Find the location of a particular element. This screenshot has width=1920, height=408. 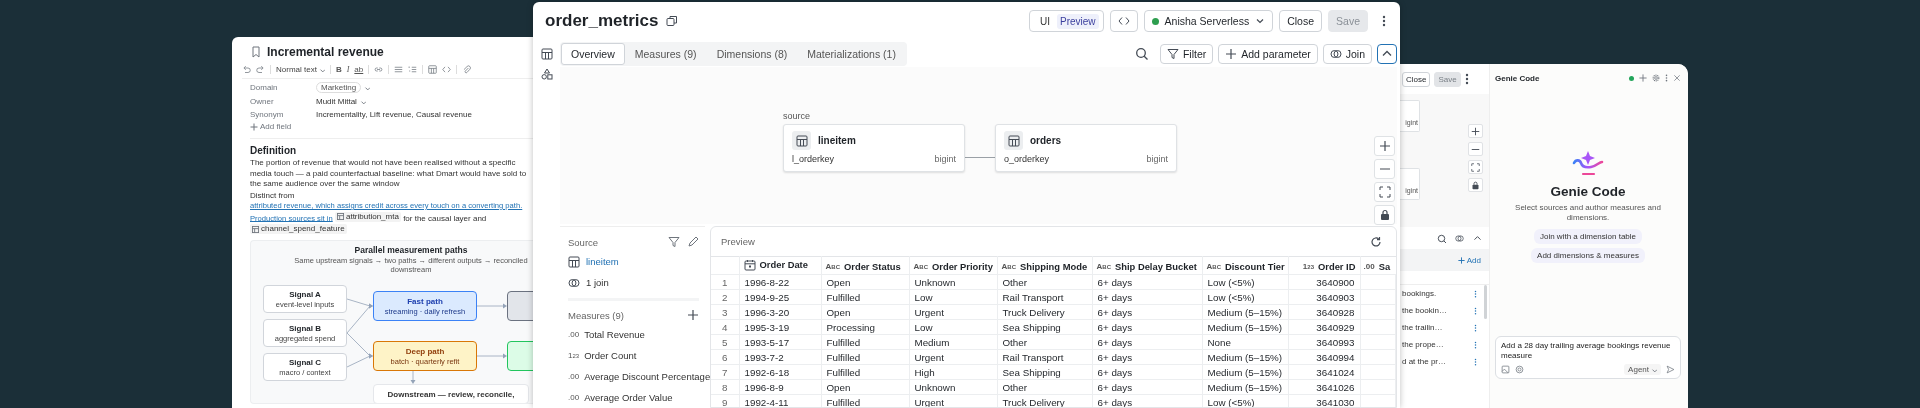

italic-button: I is located at coordinates (348, 69).